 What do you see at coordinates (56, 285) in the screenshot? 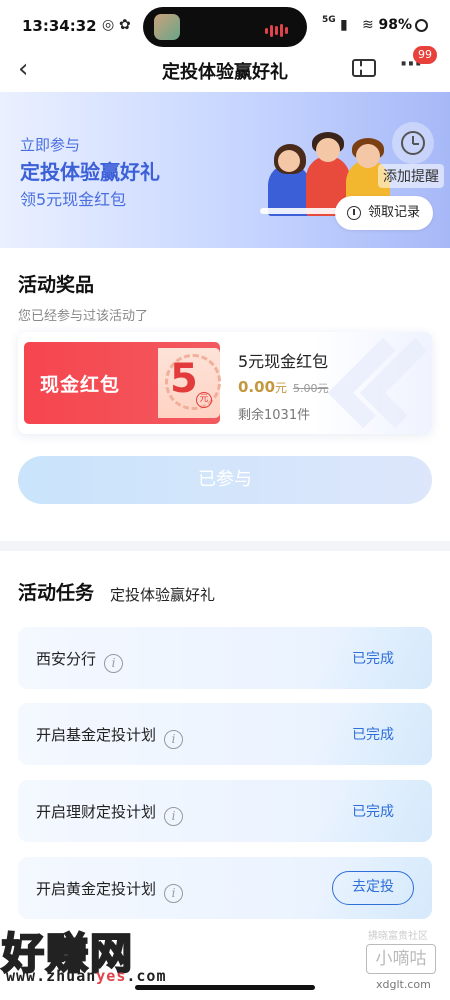
I see `rewards-title: 活动奖品` at bounding box center [56, 285].